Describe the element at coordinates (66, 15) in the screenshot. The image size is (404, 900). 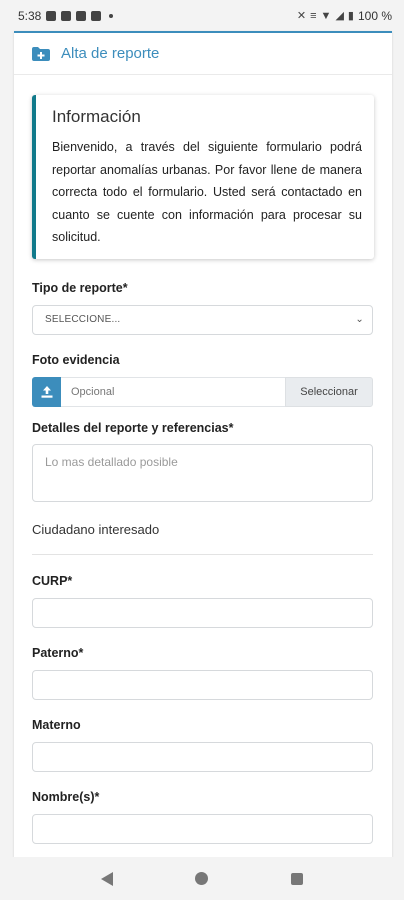
I see `app-notification-icon` at that location.